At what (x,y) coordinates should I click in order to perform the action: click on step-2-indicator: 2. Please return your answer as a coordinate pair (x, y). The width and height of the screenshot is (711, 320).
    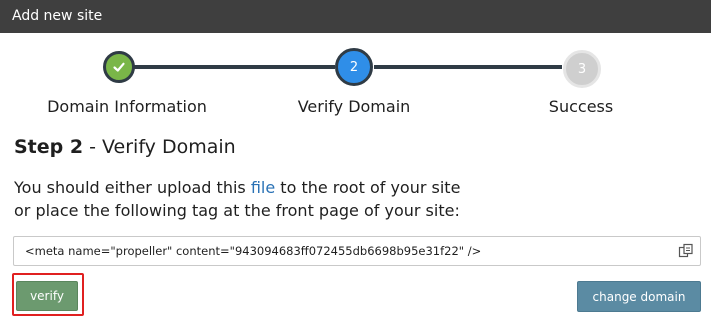
    Looking at the image, I should click on (354, 67).